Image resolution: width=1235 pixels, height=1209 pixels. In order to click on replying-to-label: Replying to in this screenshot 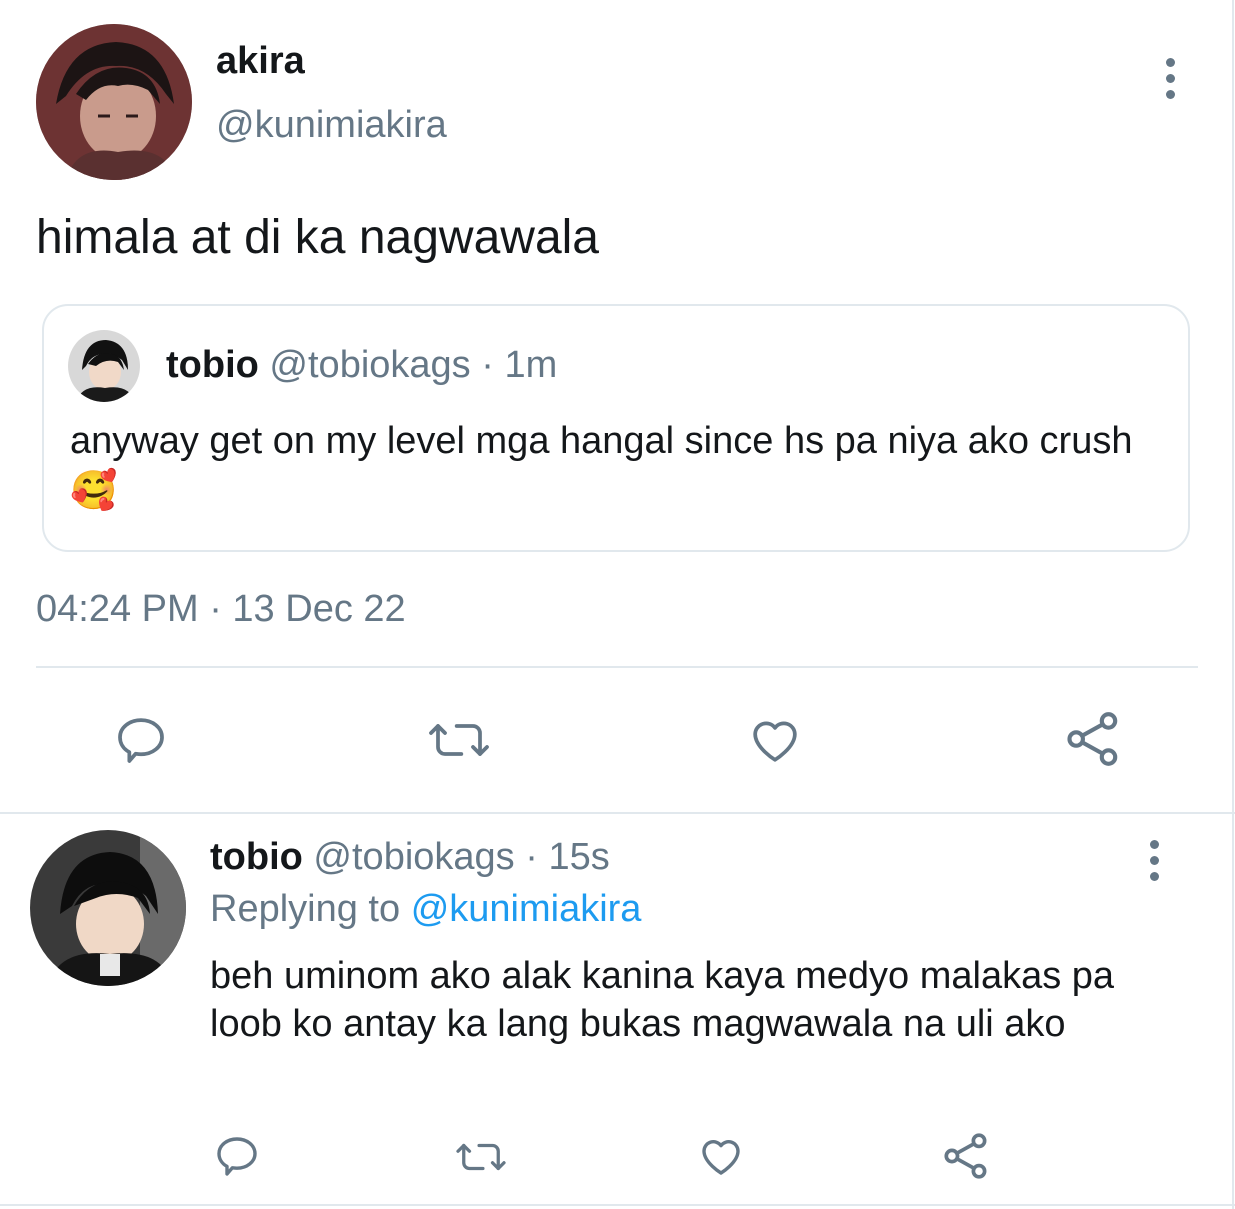, I will do `click(305, 909)`.